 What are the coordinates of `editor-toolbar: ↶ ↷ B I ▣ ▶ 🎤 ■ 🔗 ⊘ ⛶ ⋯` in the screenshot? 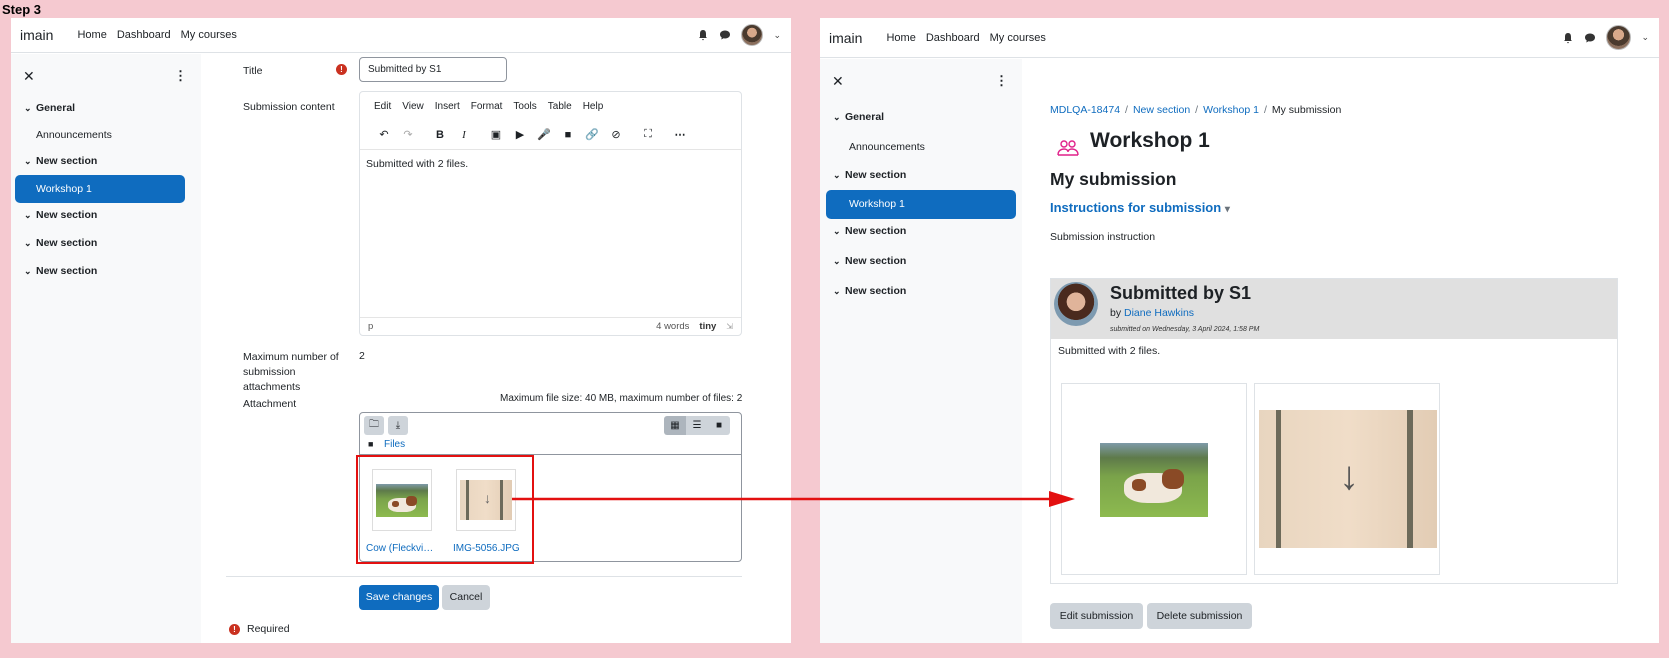 It's located at (550, 135).